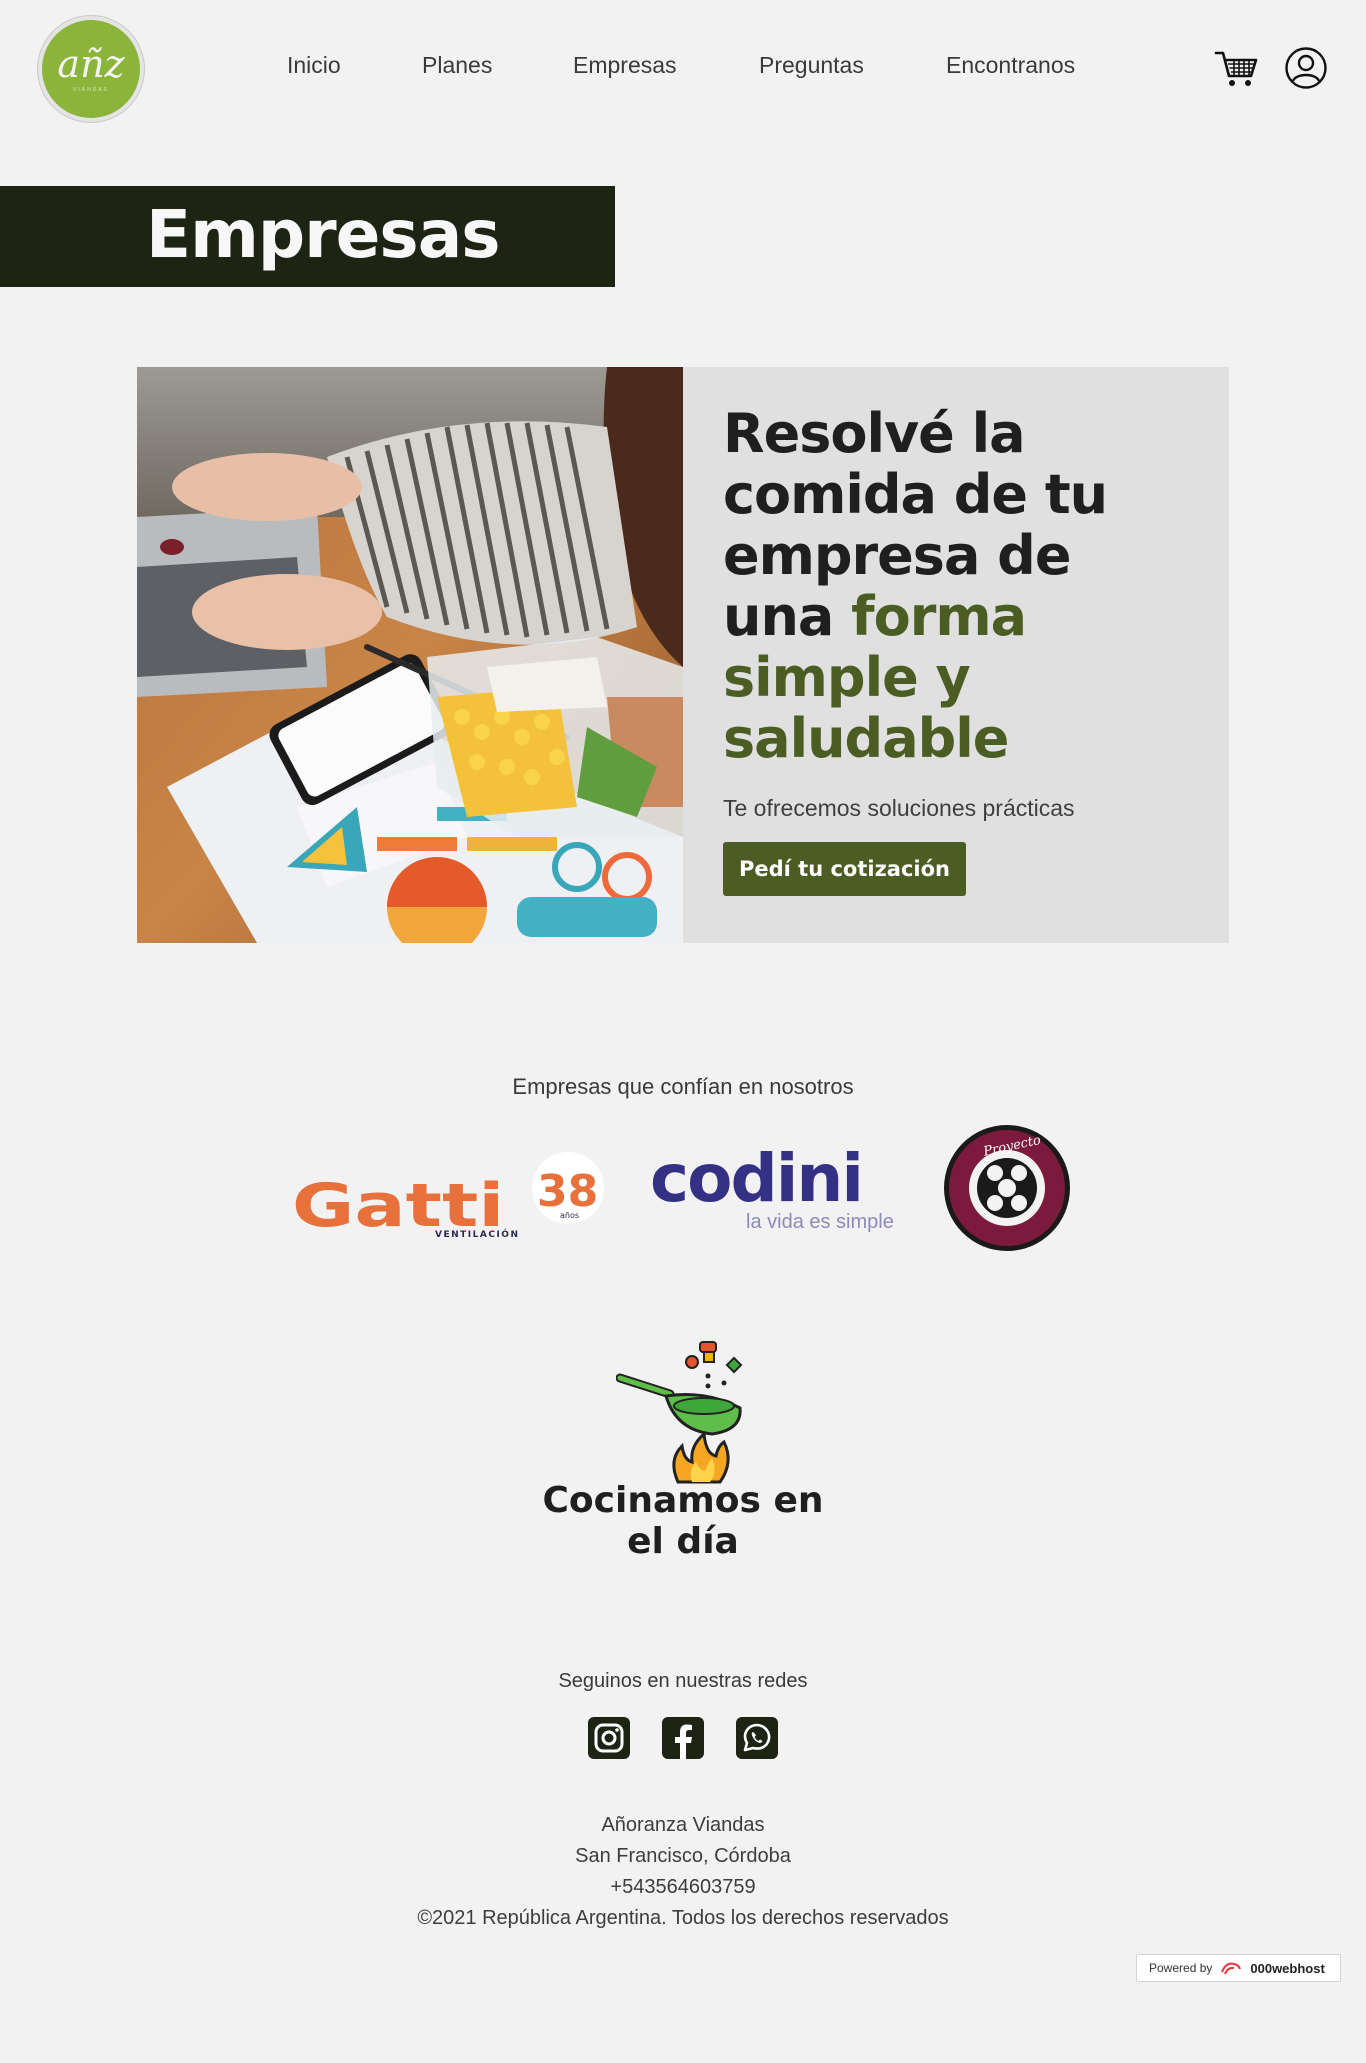 This screenshot has height=2063, width=1366. I want to click on webhost-logo-icon, so click(1231, 1968).